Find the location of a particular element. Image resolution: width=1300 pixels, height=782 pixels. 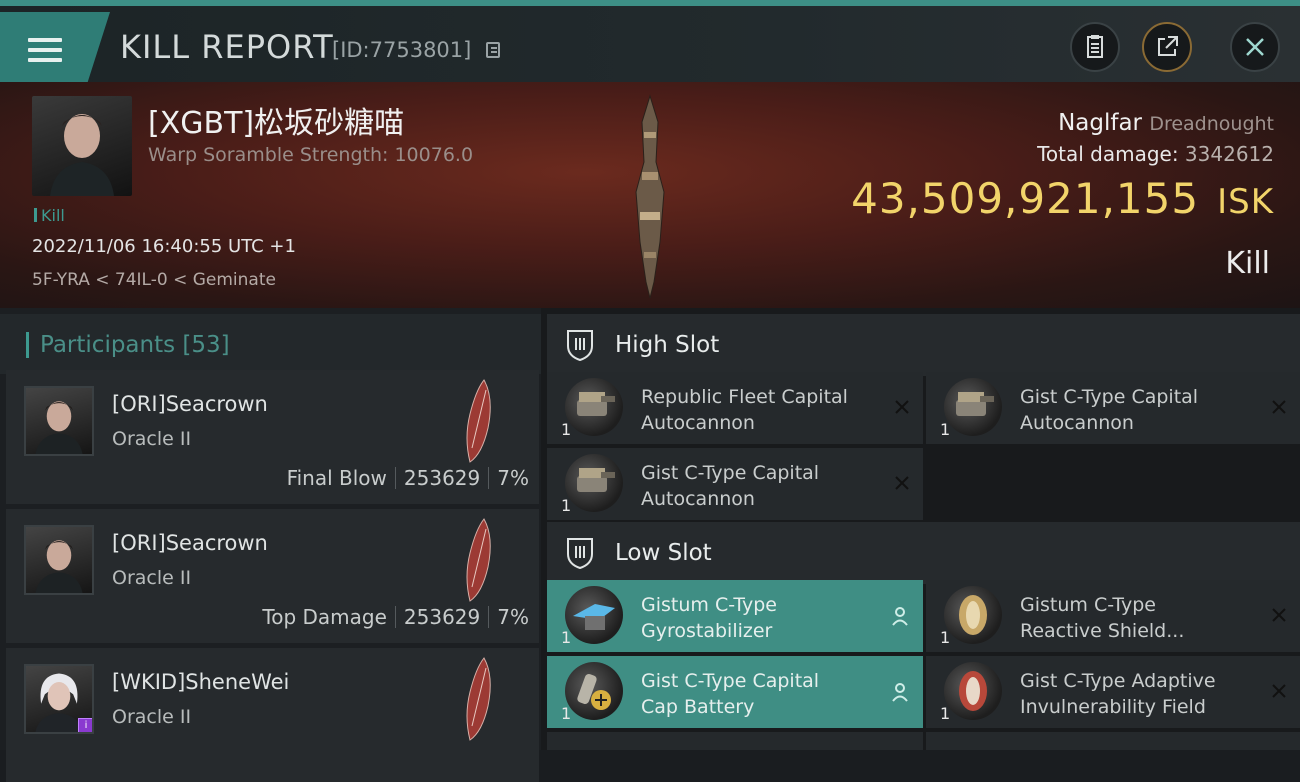

module-item: 1 Gist C-Type Capital Cap Battery is located at coordinates (735, 692).